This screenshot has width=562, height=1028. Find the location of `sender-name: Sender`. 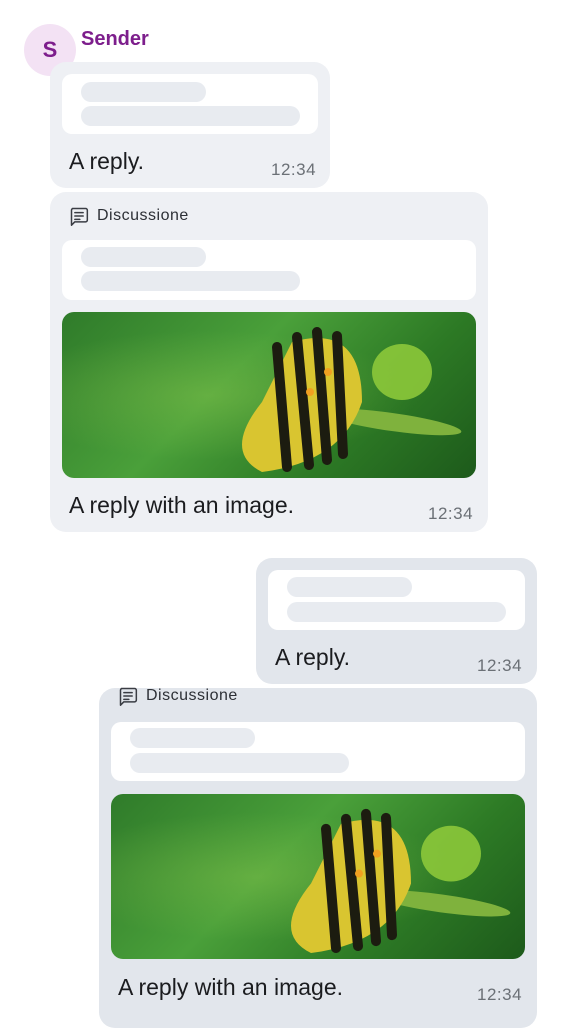

sender-name: Sender is located at coordinates (115, 39).